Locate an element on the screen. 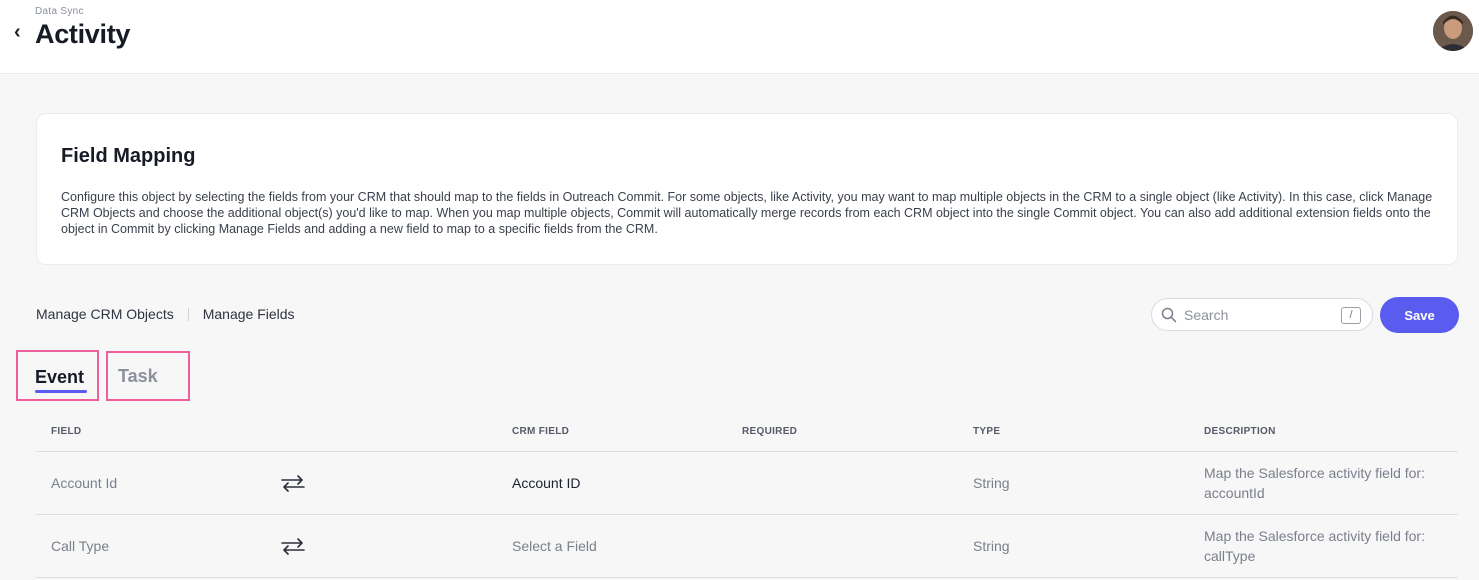 The width and height of the screenshot is (1479, 580). tab-event-label: Event is located at coordinates (60, 377).